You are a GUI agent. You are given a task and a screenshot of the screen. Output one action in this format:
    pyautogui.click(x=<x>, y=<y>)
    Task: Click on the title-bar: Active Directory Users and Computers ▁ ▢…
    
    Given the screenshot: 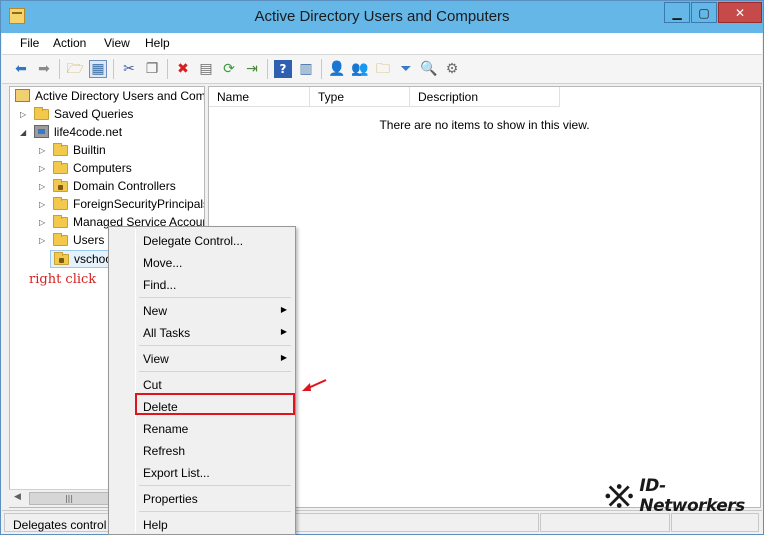 What is the action you would take?
    pyautogui.click(x=382, y=17)
    